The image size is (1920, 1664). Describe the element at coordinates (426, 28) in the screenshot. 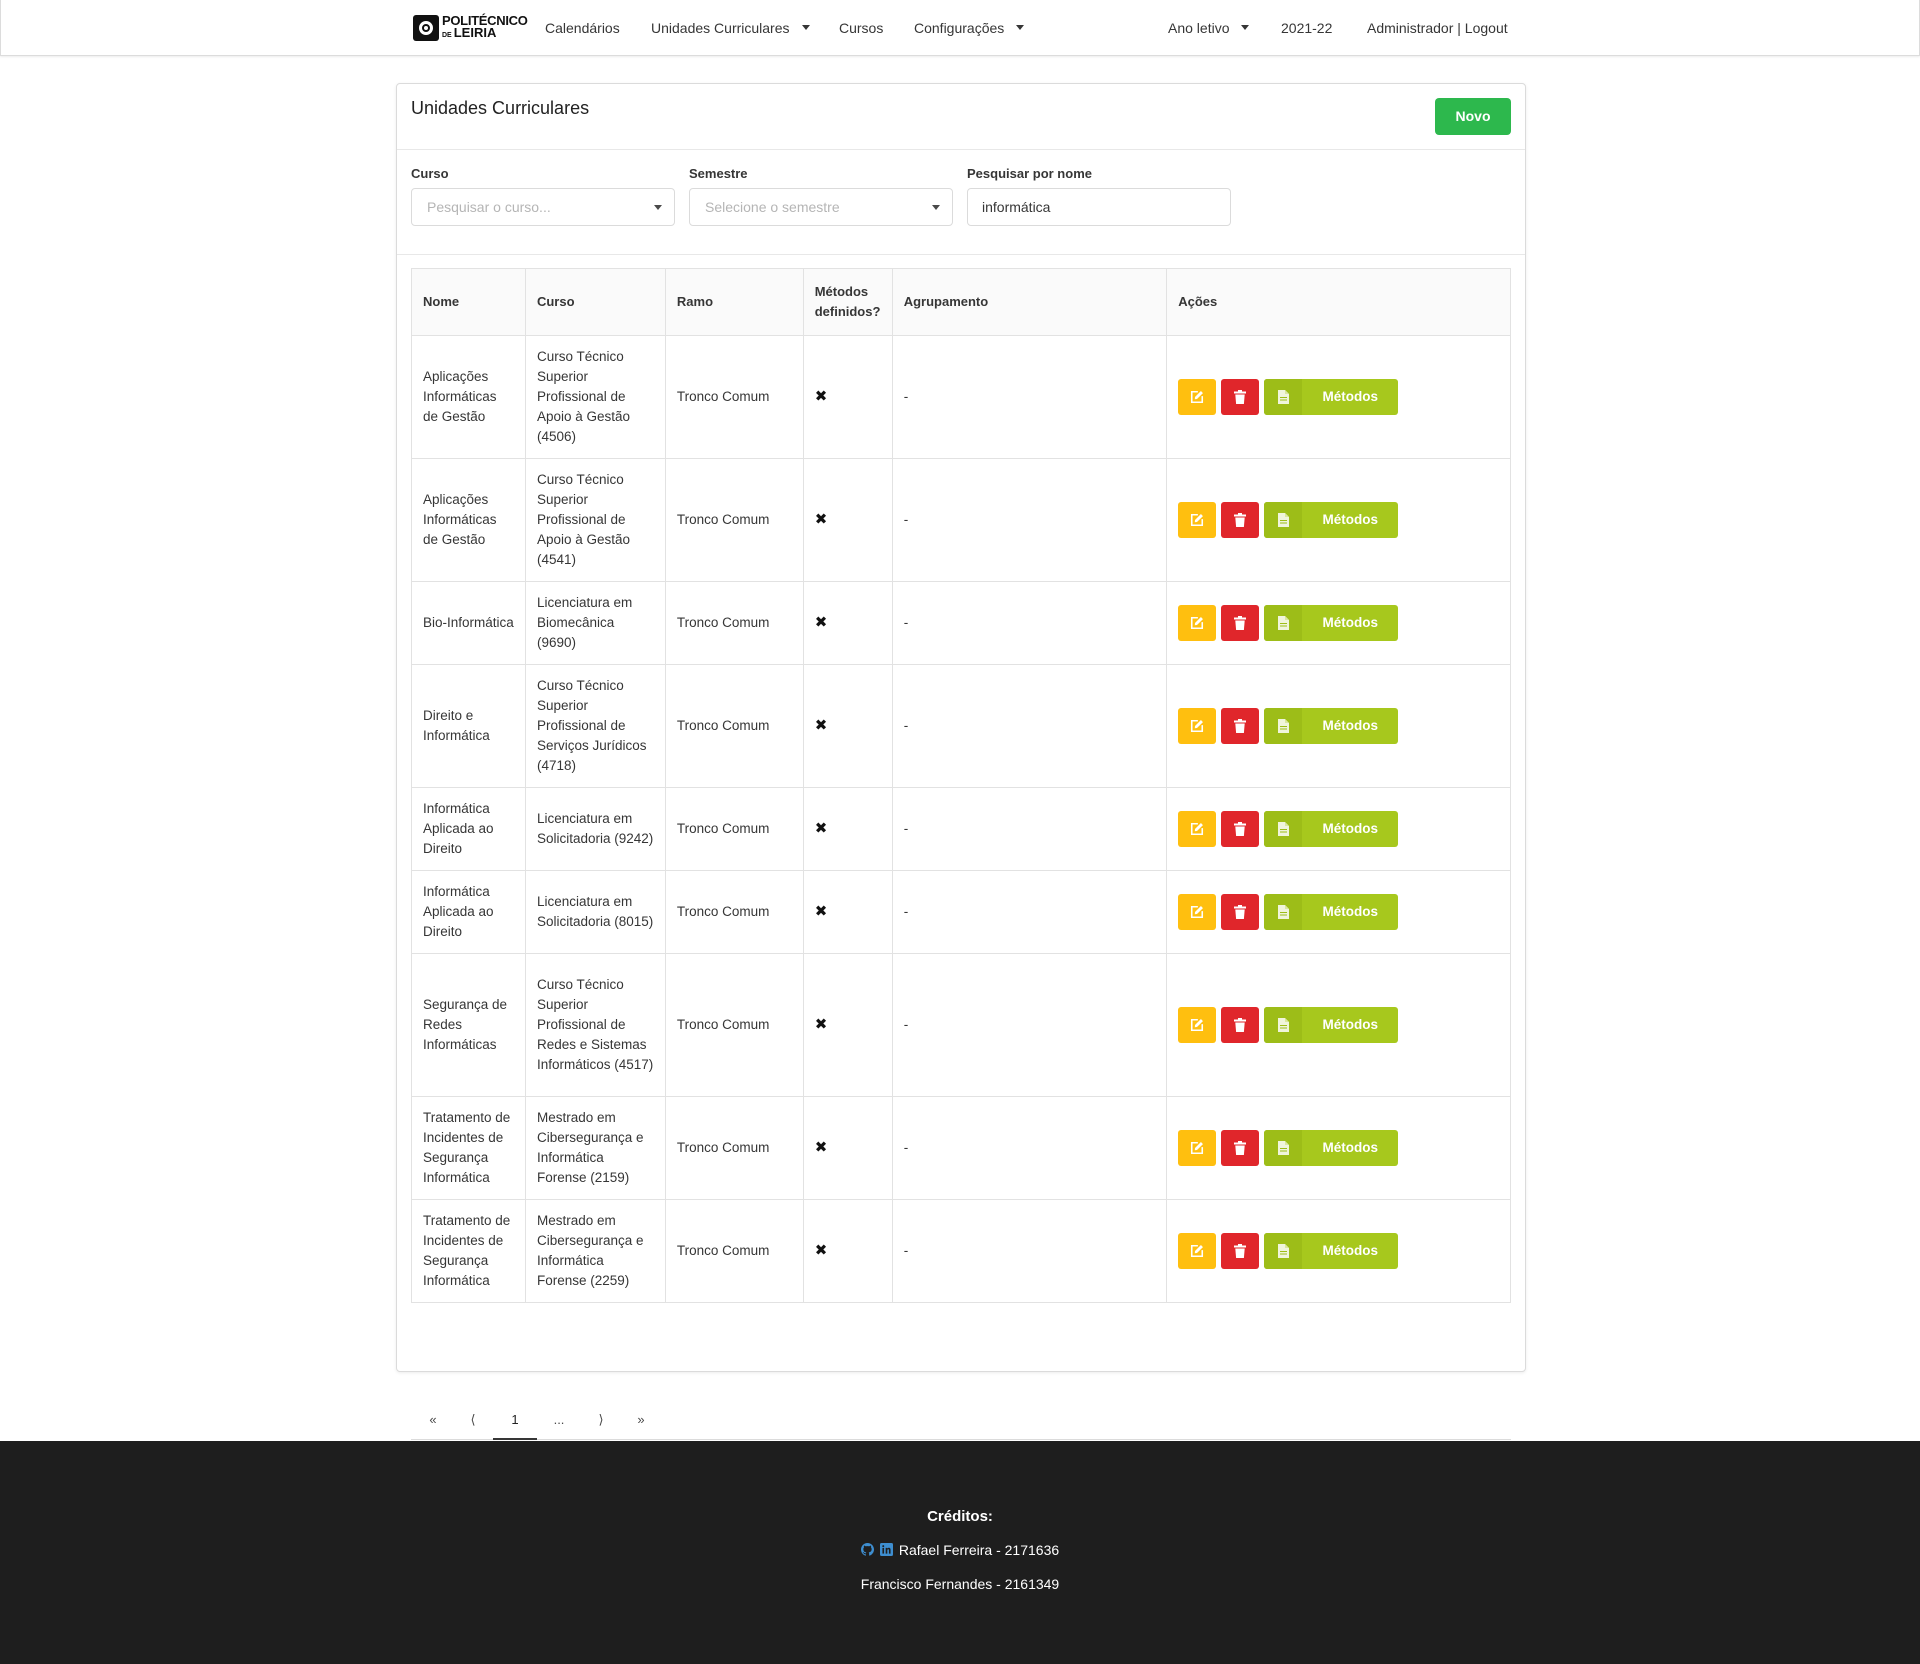

I see `brand-mark-icon` at that location.